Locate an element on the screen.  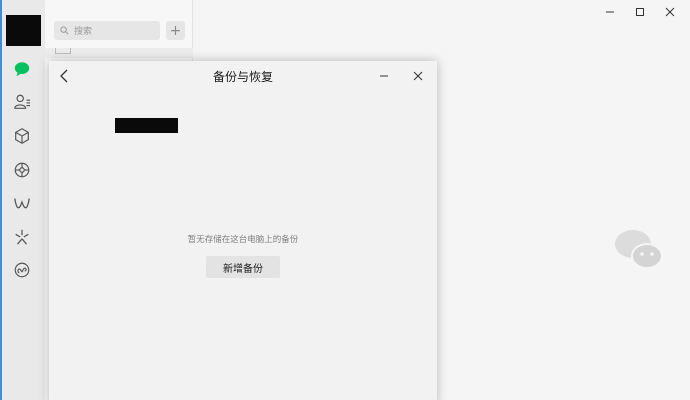
redacted-device-name is located at coordinates (146, 125).